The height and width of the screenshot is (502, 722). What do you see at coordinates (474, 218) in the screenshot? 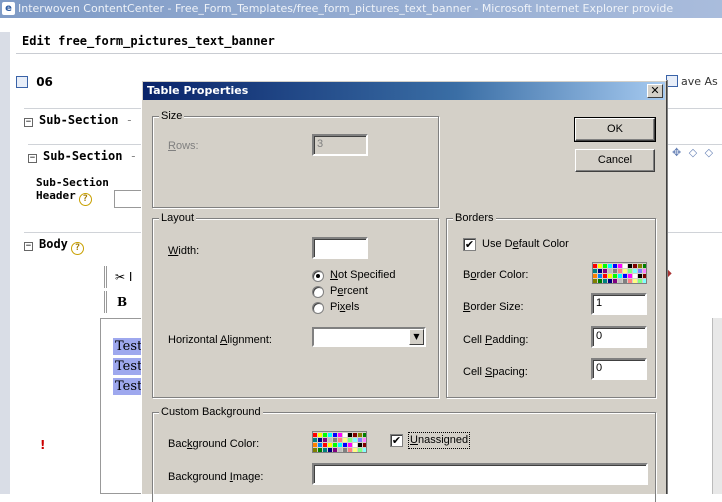
I see `borders-legend: Borders` at bounding box center [474, 218].